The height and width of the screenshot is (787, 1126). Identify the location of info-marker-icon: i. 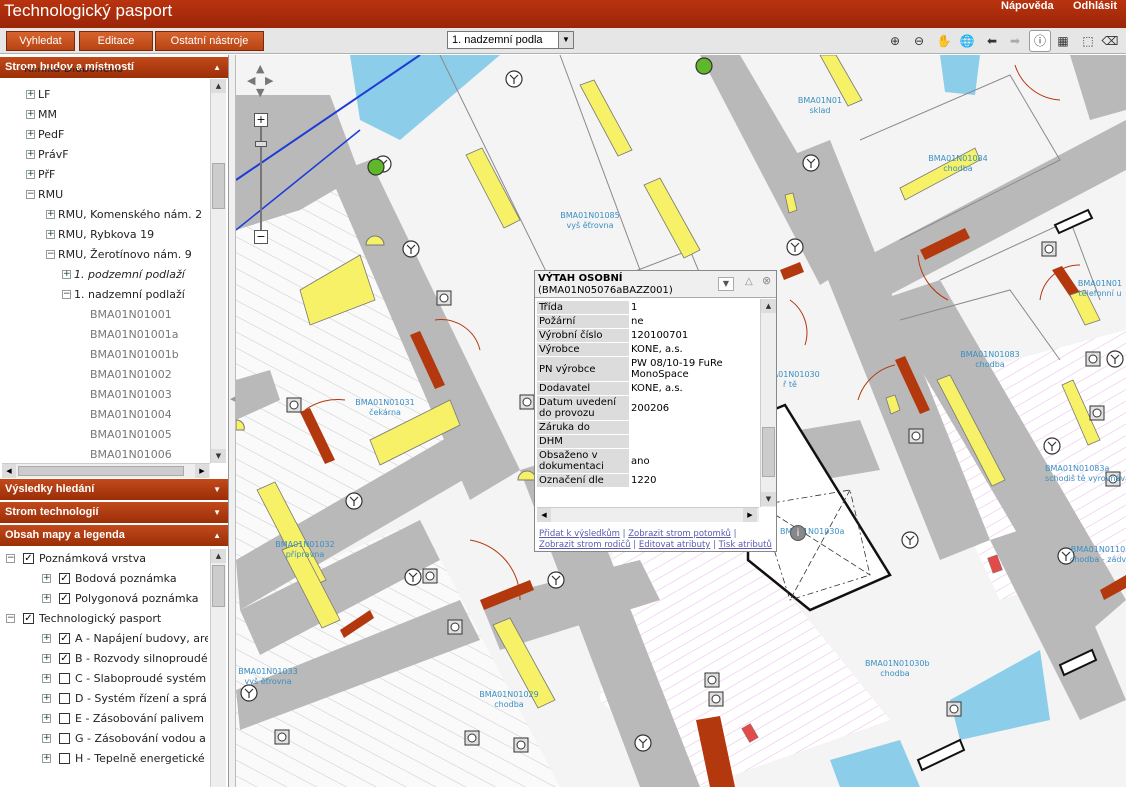
(798, 533).